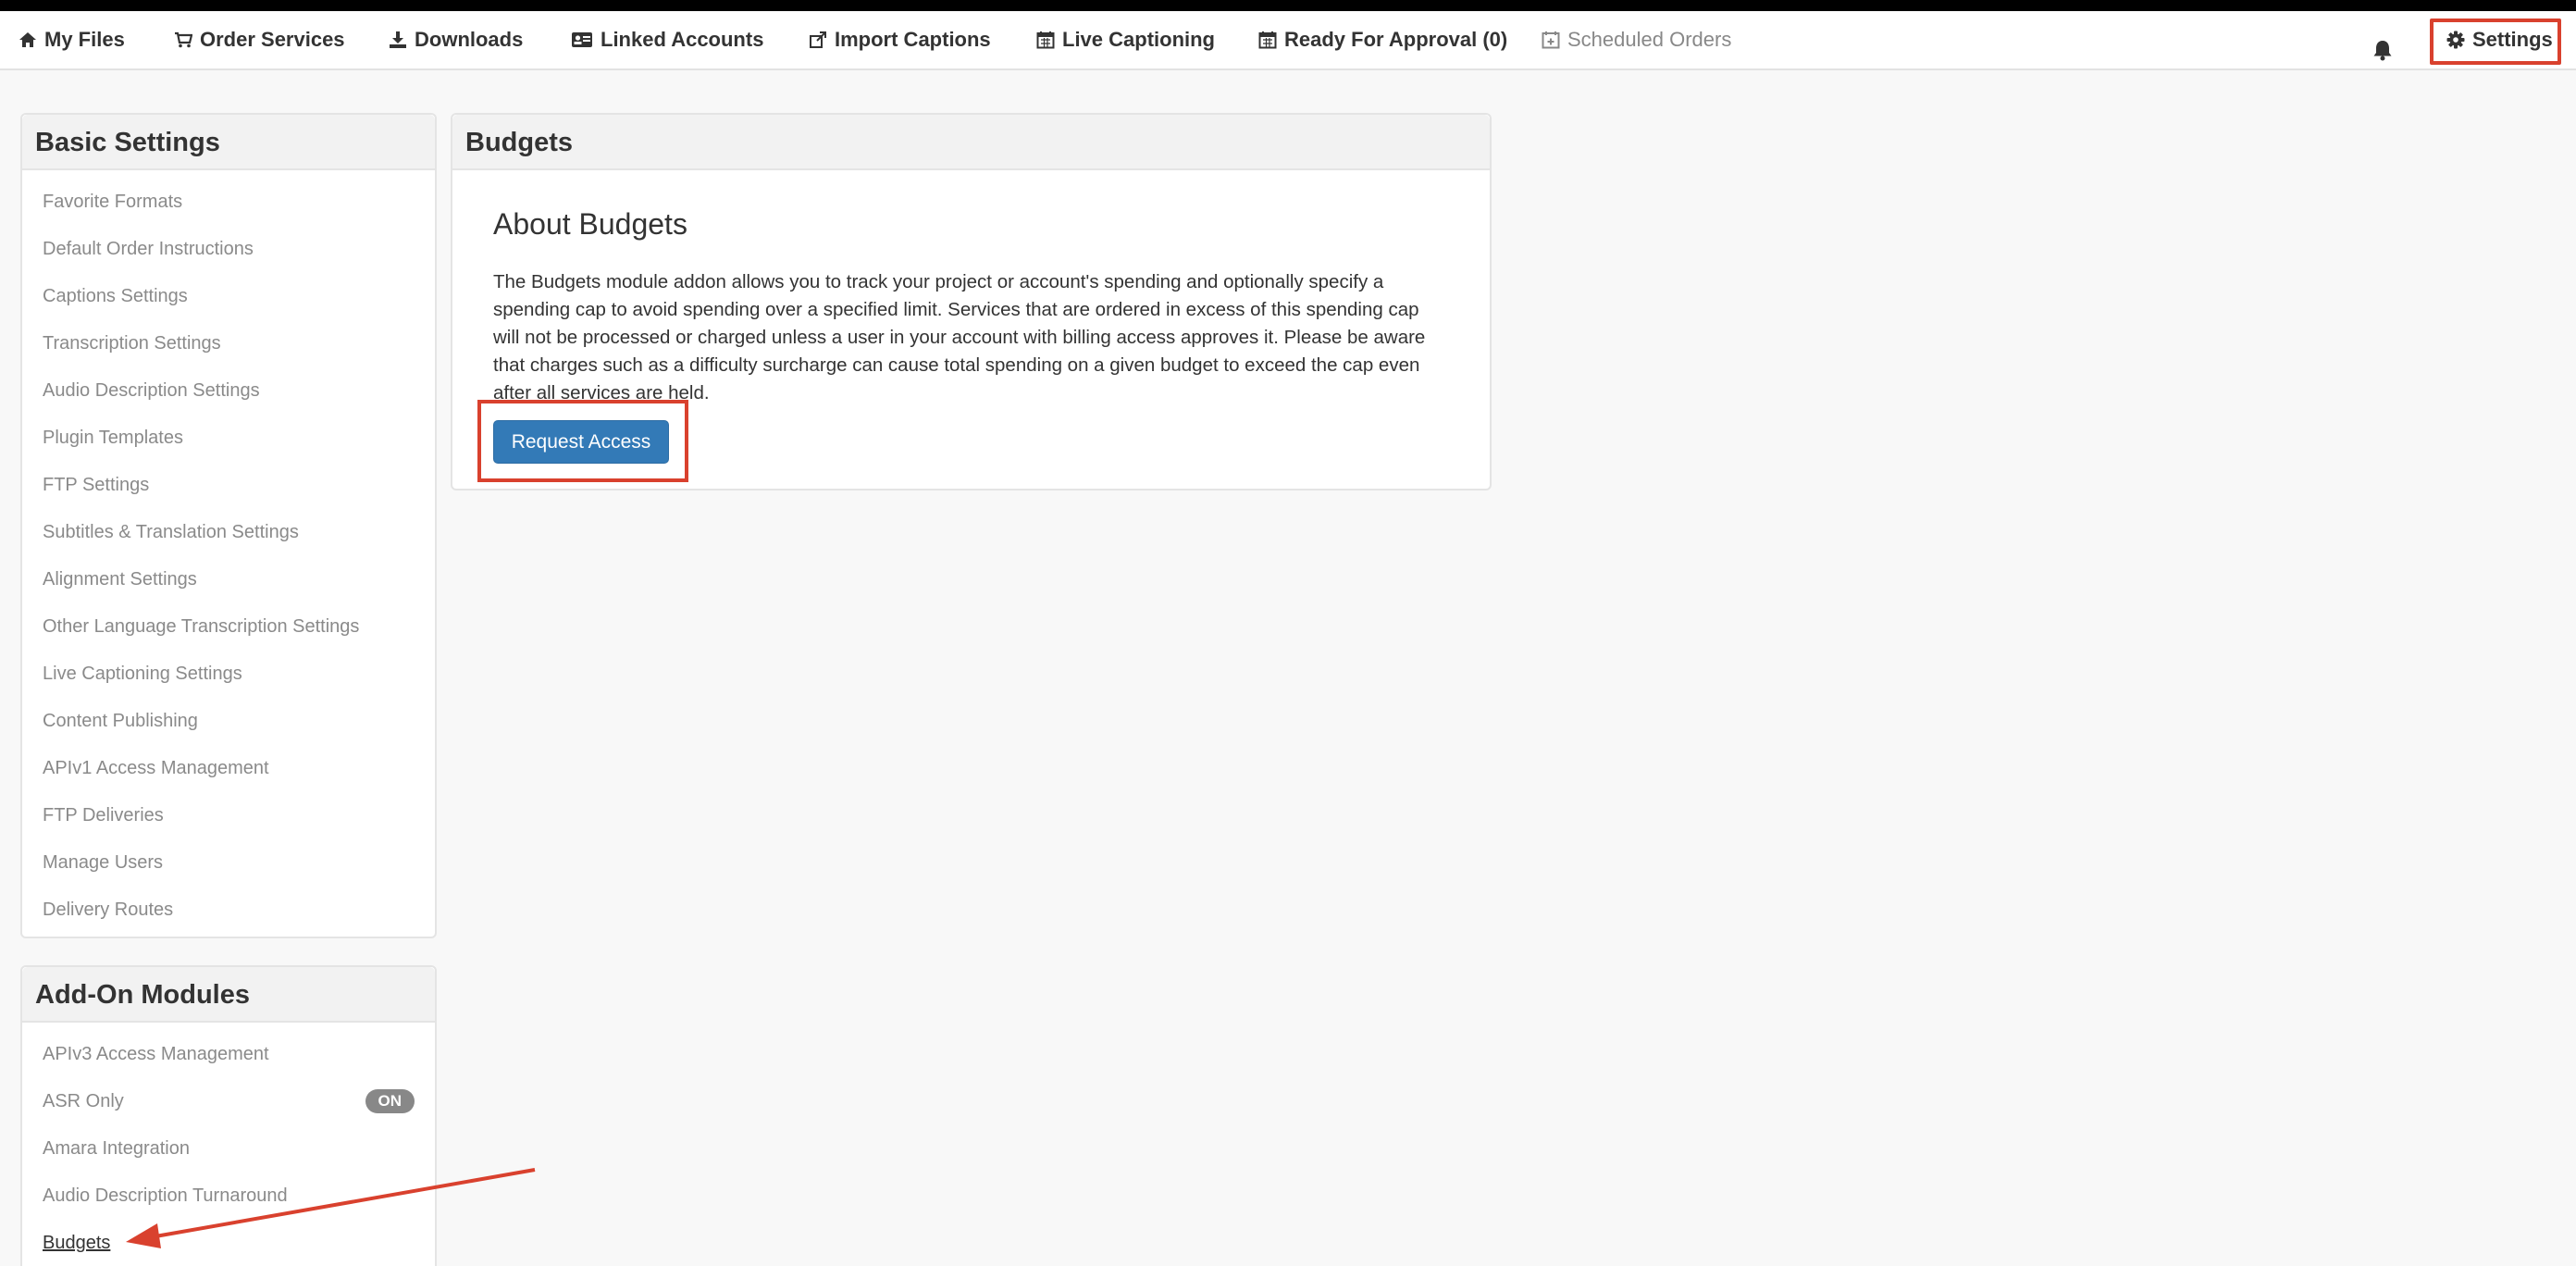 The height and width of the screenshot is (1266, 2576). Describe the element at coordinates (273, 39) in the screenshot. I see `nav-order-services-label: Order Services` at that location.